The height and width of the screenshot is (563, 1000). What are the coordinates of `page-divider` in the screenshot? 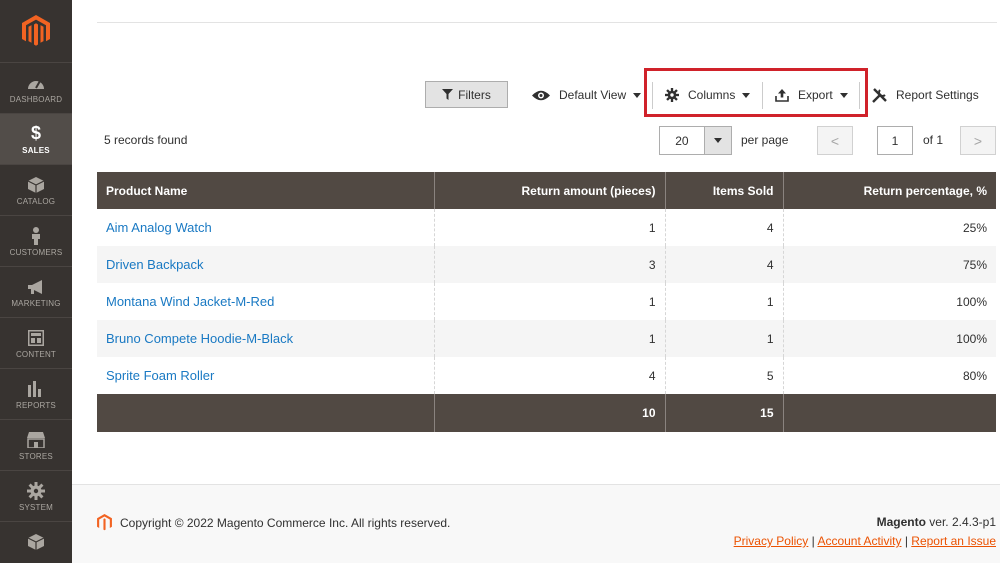 It's located at (547, 22).